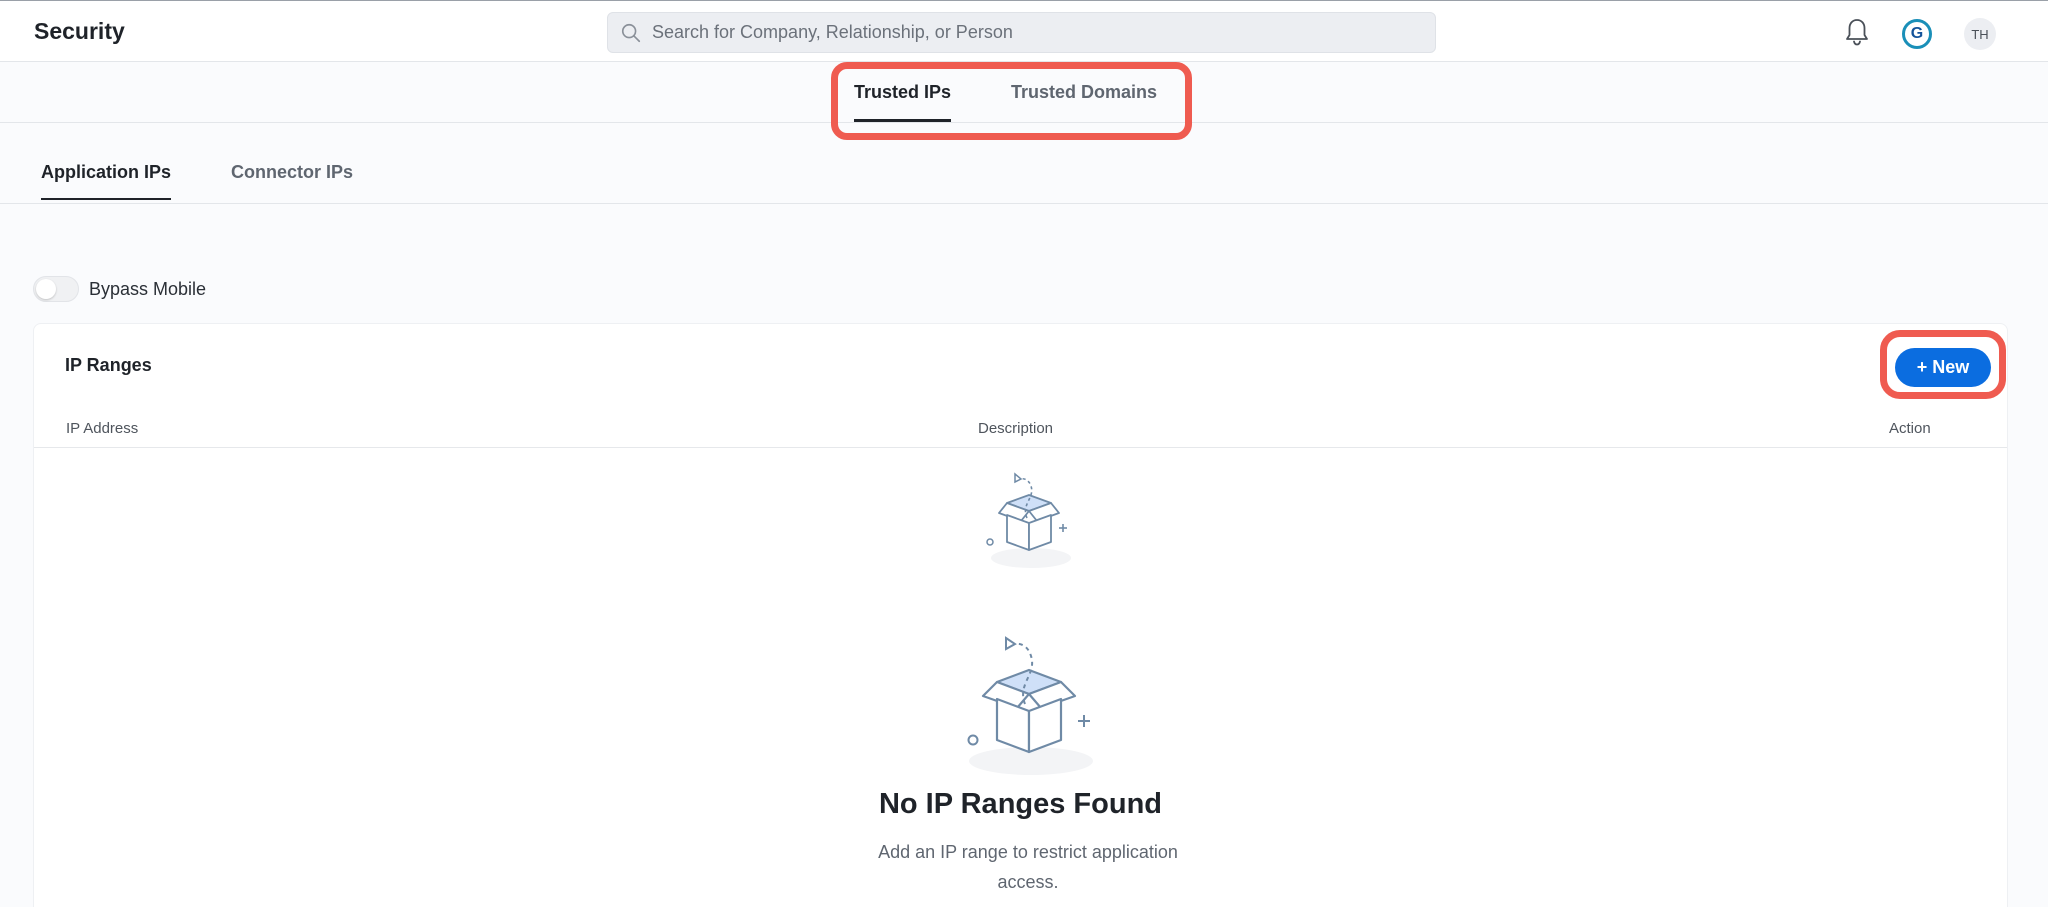 Image resolution: width=2048 pixels, height=907 pixels. I want to click on empty-box-icon, so click(1028, 520).